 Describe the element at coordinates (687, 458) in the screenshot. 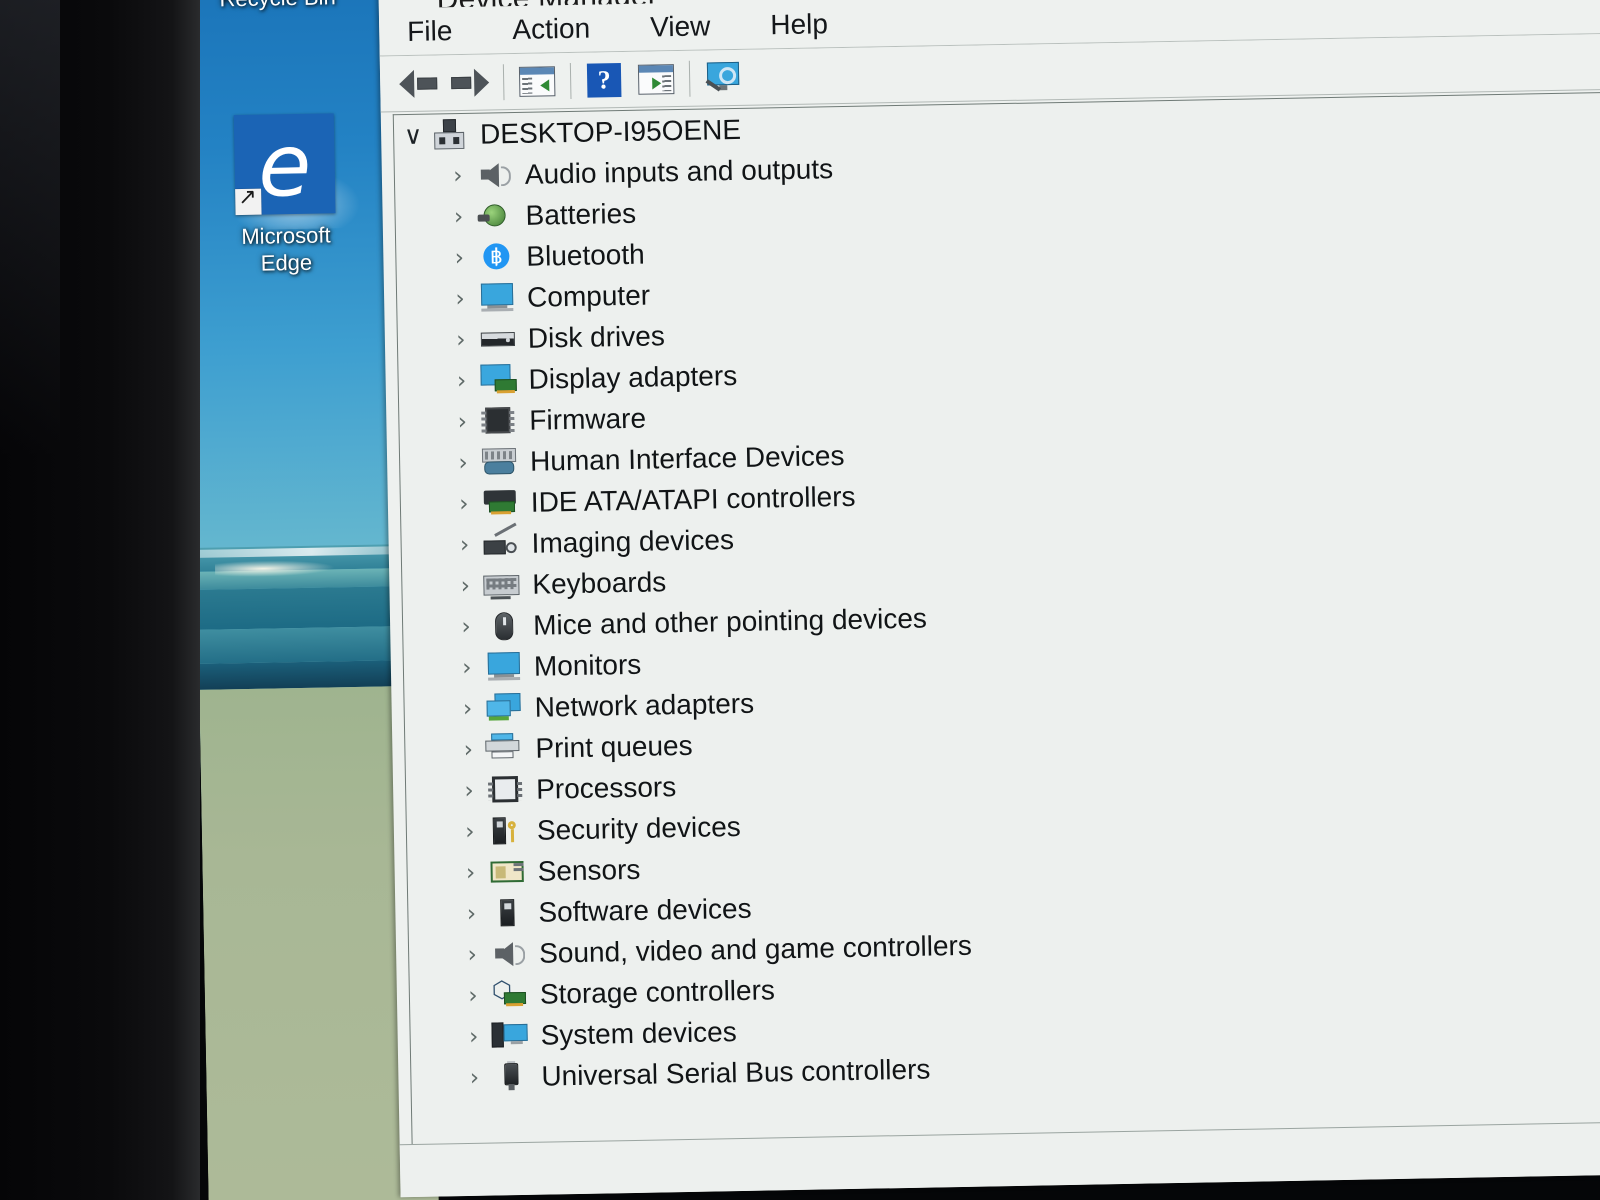

I see `tree-node-label: Human Interface Devices` at that location.